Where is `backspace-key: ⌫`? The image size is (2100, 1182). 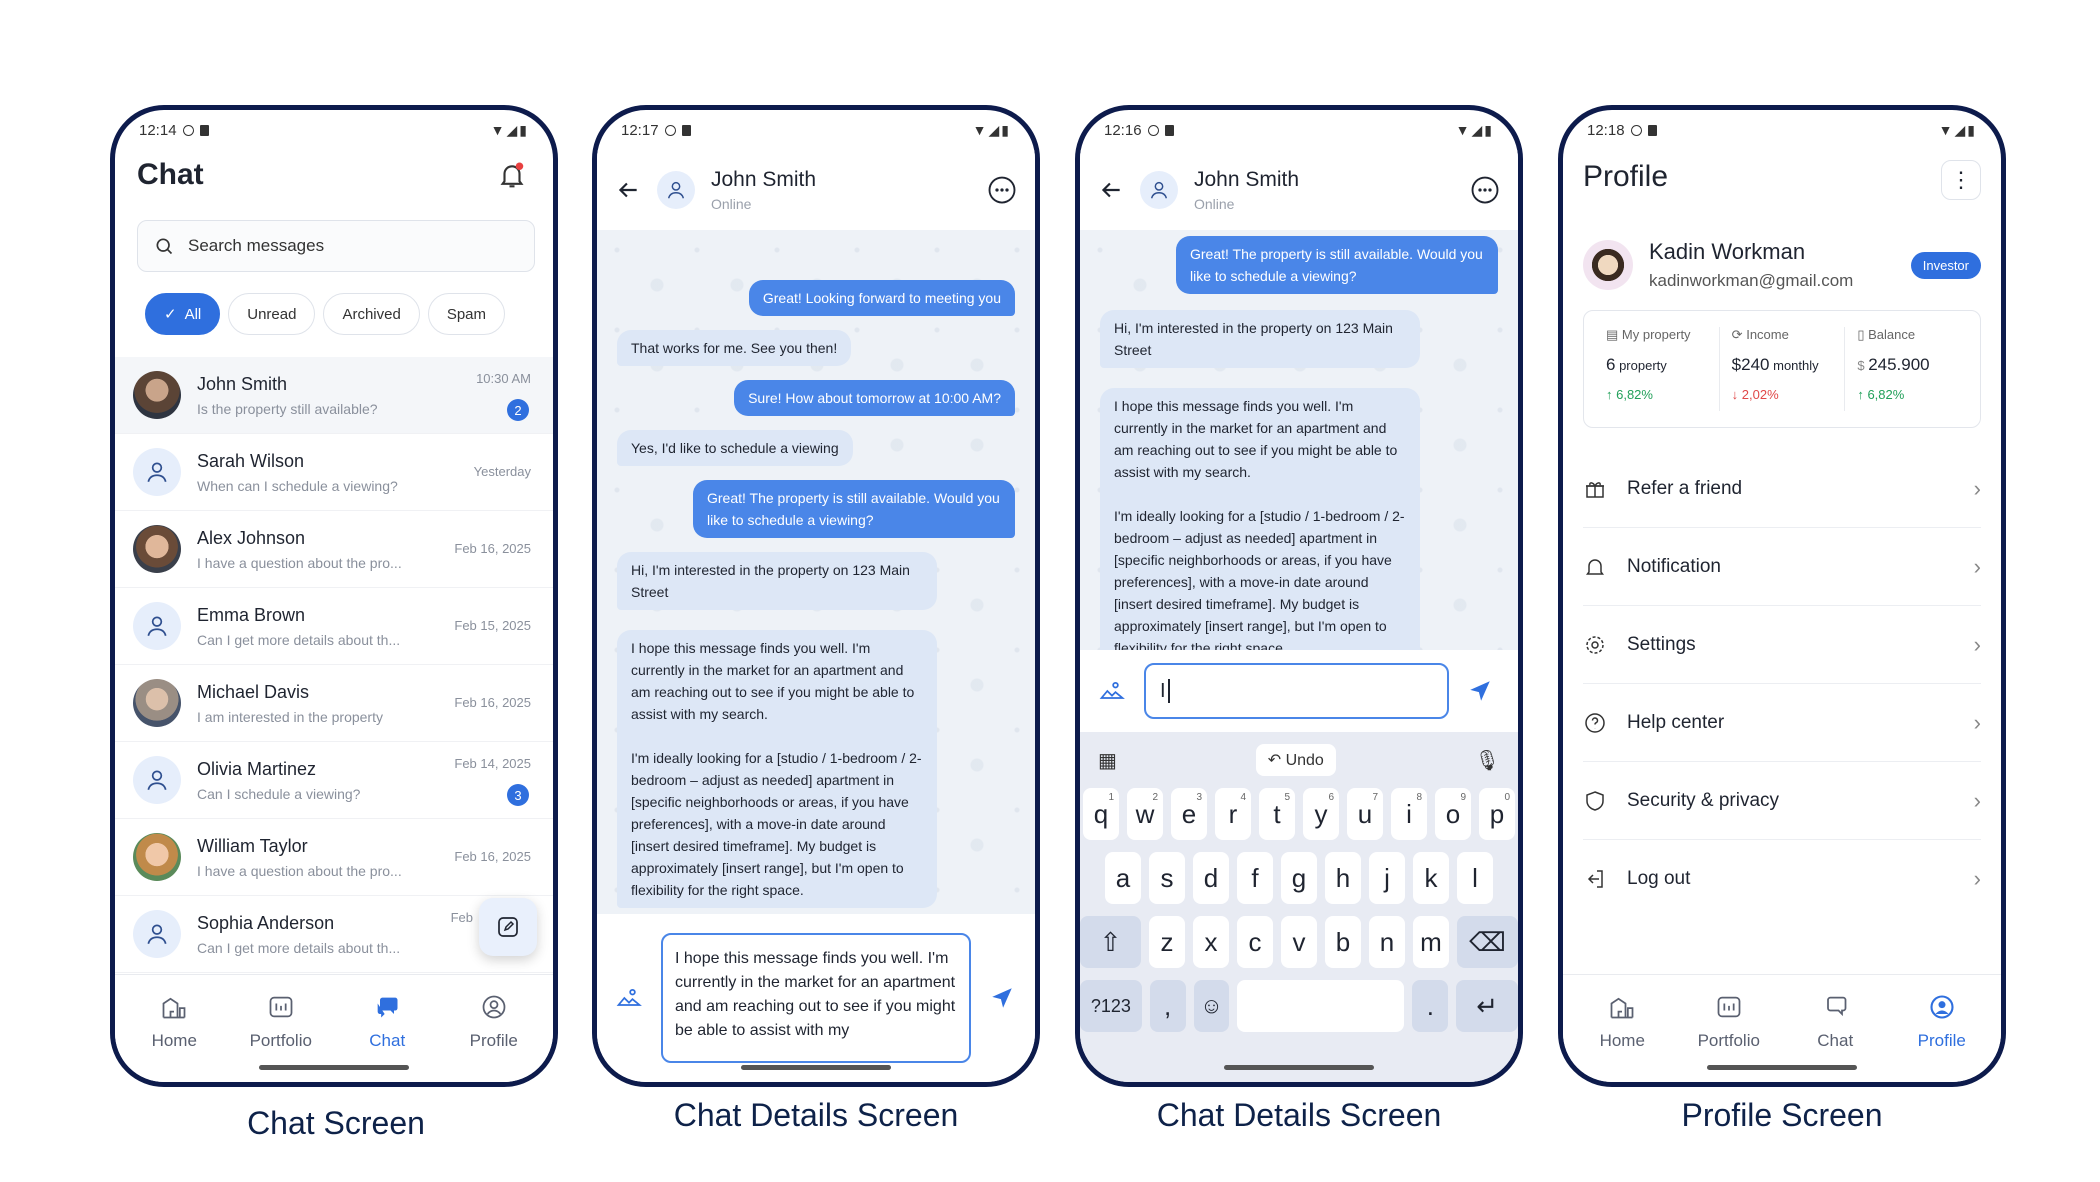 backspace-key: ⌫ is located at coordinates (1487, 942).